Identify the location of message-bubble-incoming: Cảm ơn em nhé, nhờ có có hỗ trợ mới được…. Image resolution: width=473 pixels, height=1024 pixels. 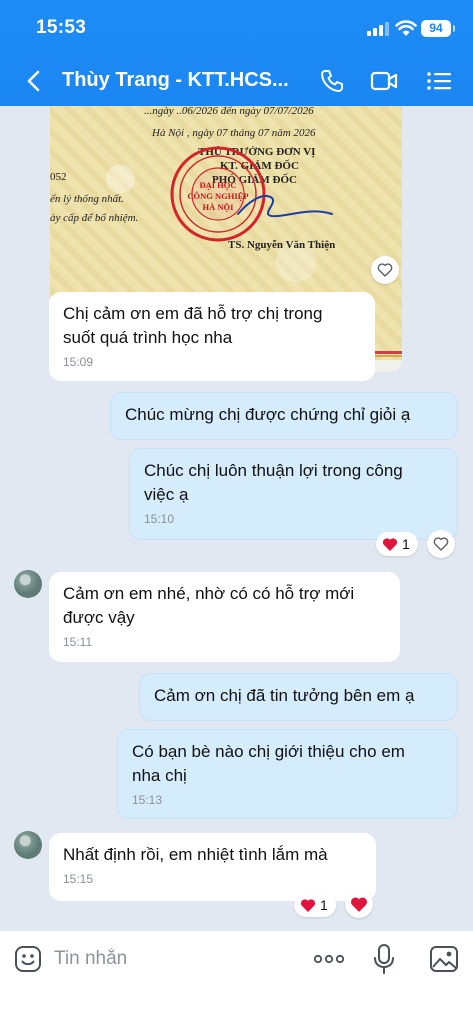
(224, 617).